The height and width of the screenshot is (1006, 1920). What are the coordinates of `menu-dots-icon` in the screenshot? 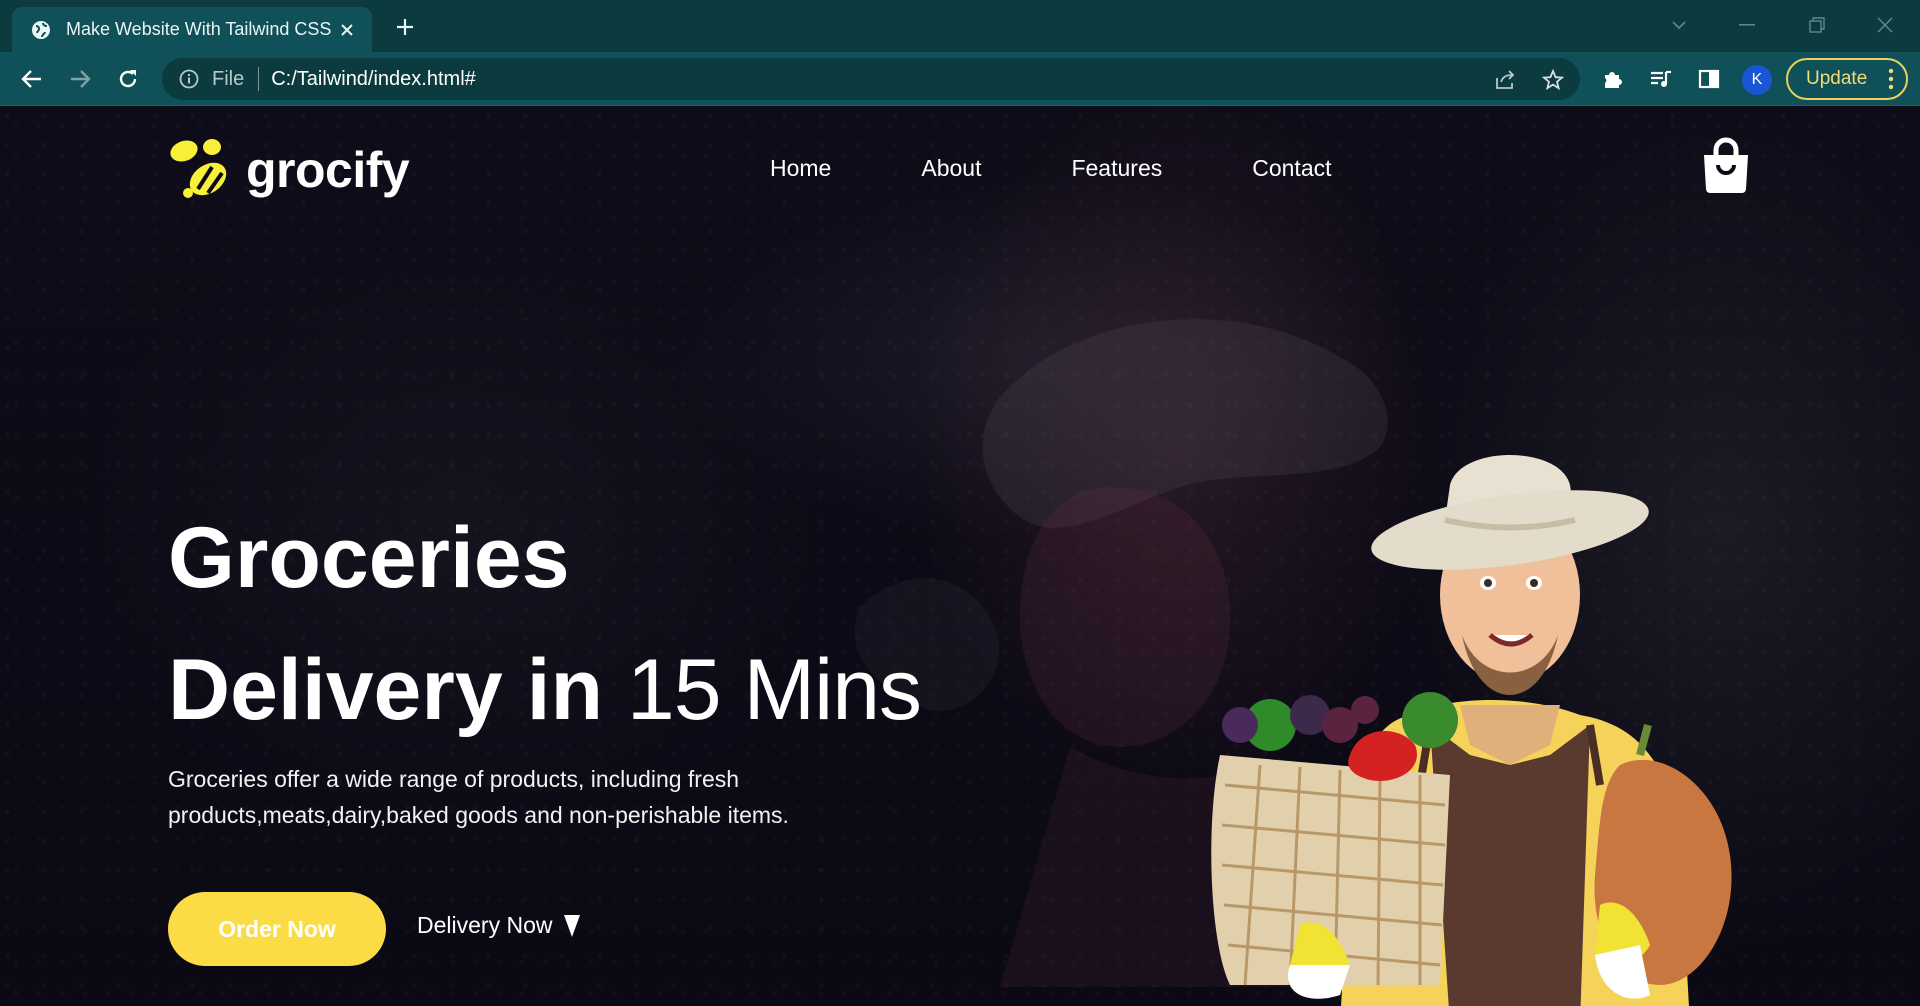 It's located at (1891, 82).